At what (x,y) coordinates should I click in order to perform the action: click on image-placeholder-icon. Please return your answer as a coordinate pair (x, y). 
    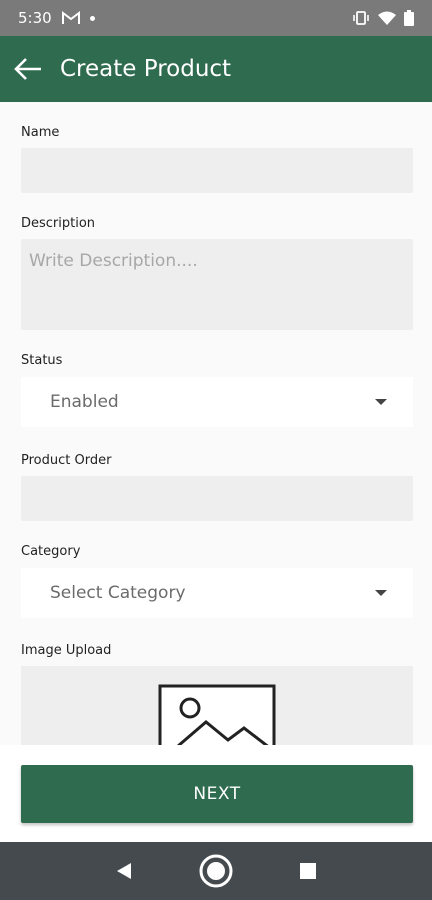
    Looking at the image, I should click on (217, 714).